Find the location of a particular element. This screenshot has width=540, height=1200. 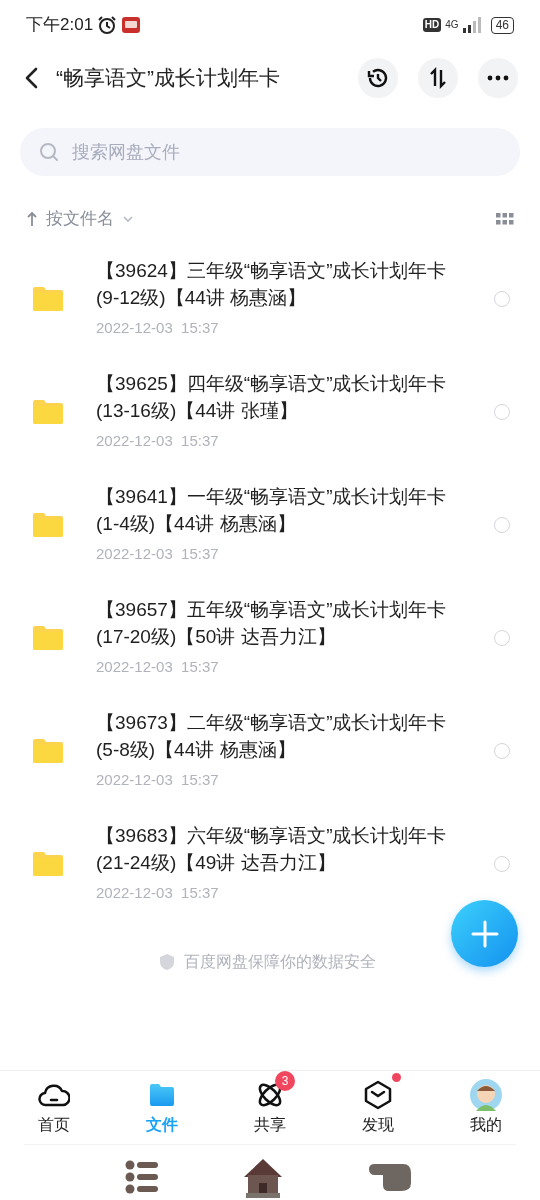

tab: 发现 is located at coordinates (378, 1107).